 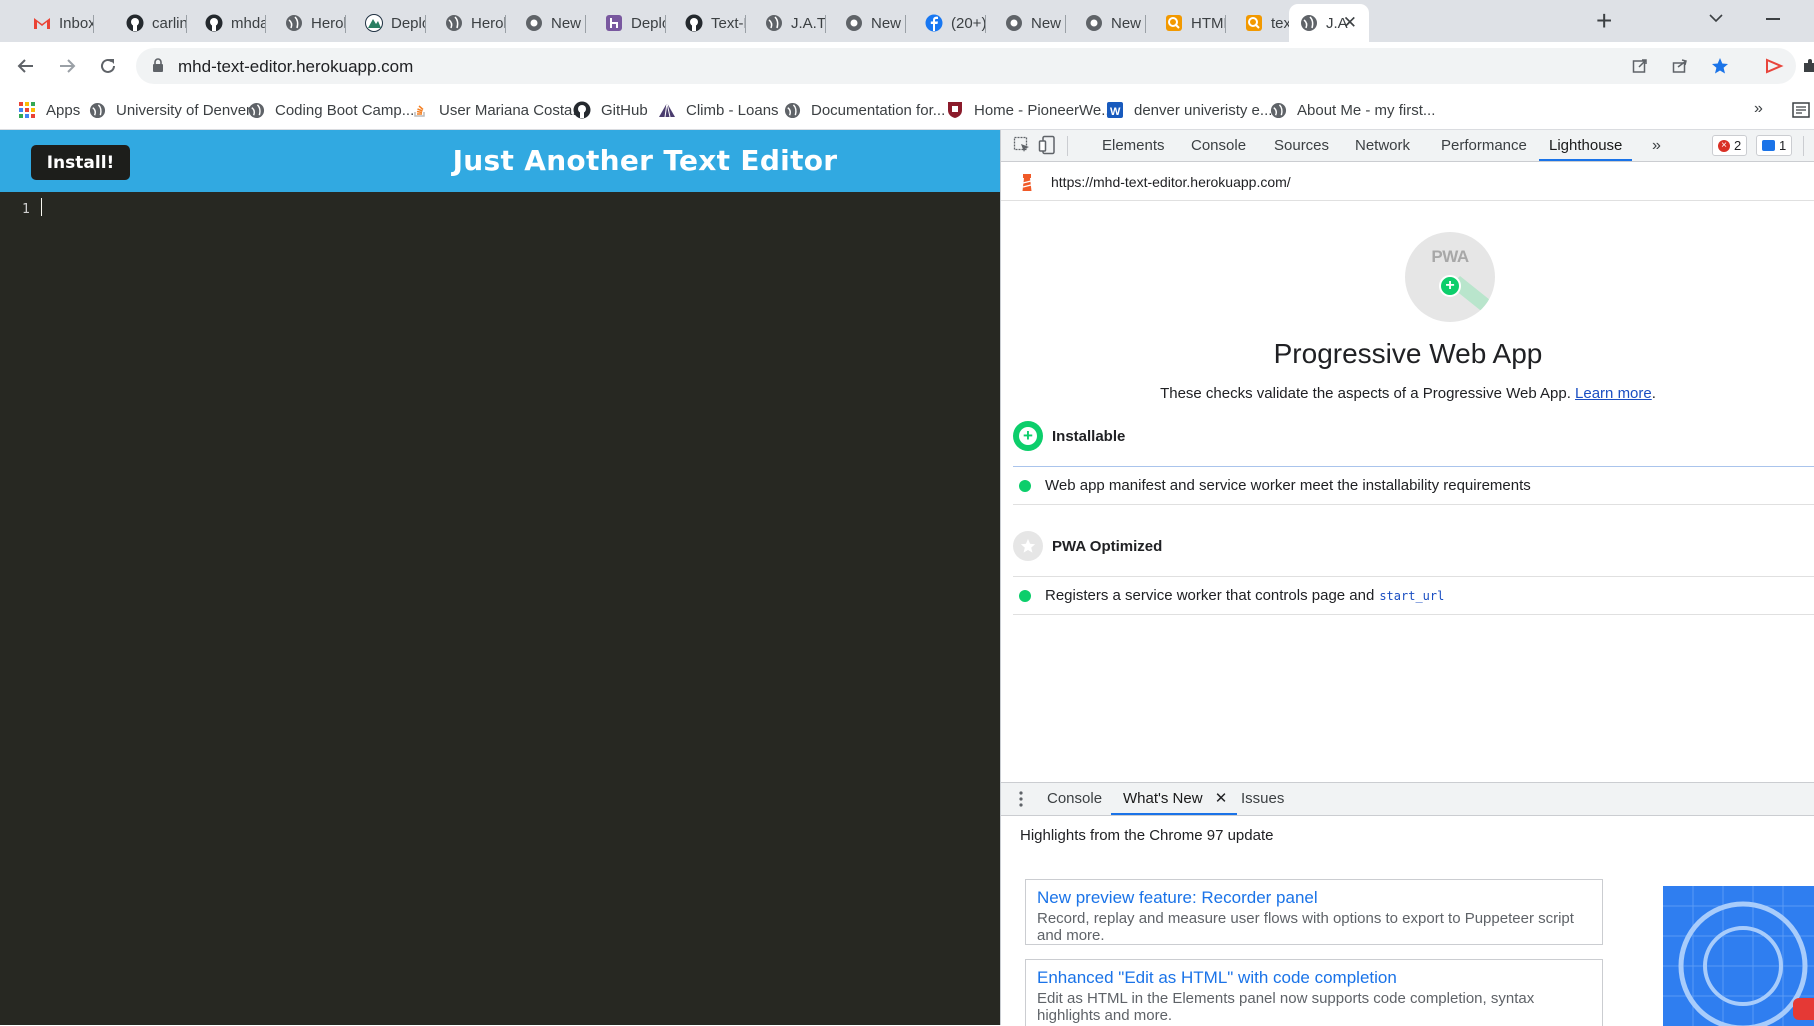 What do you see at coordinates (1067, 146) in the screenshot?
I see `toolbar-divider` at bounding box center [1067, 146].